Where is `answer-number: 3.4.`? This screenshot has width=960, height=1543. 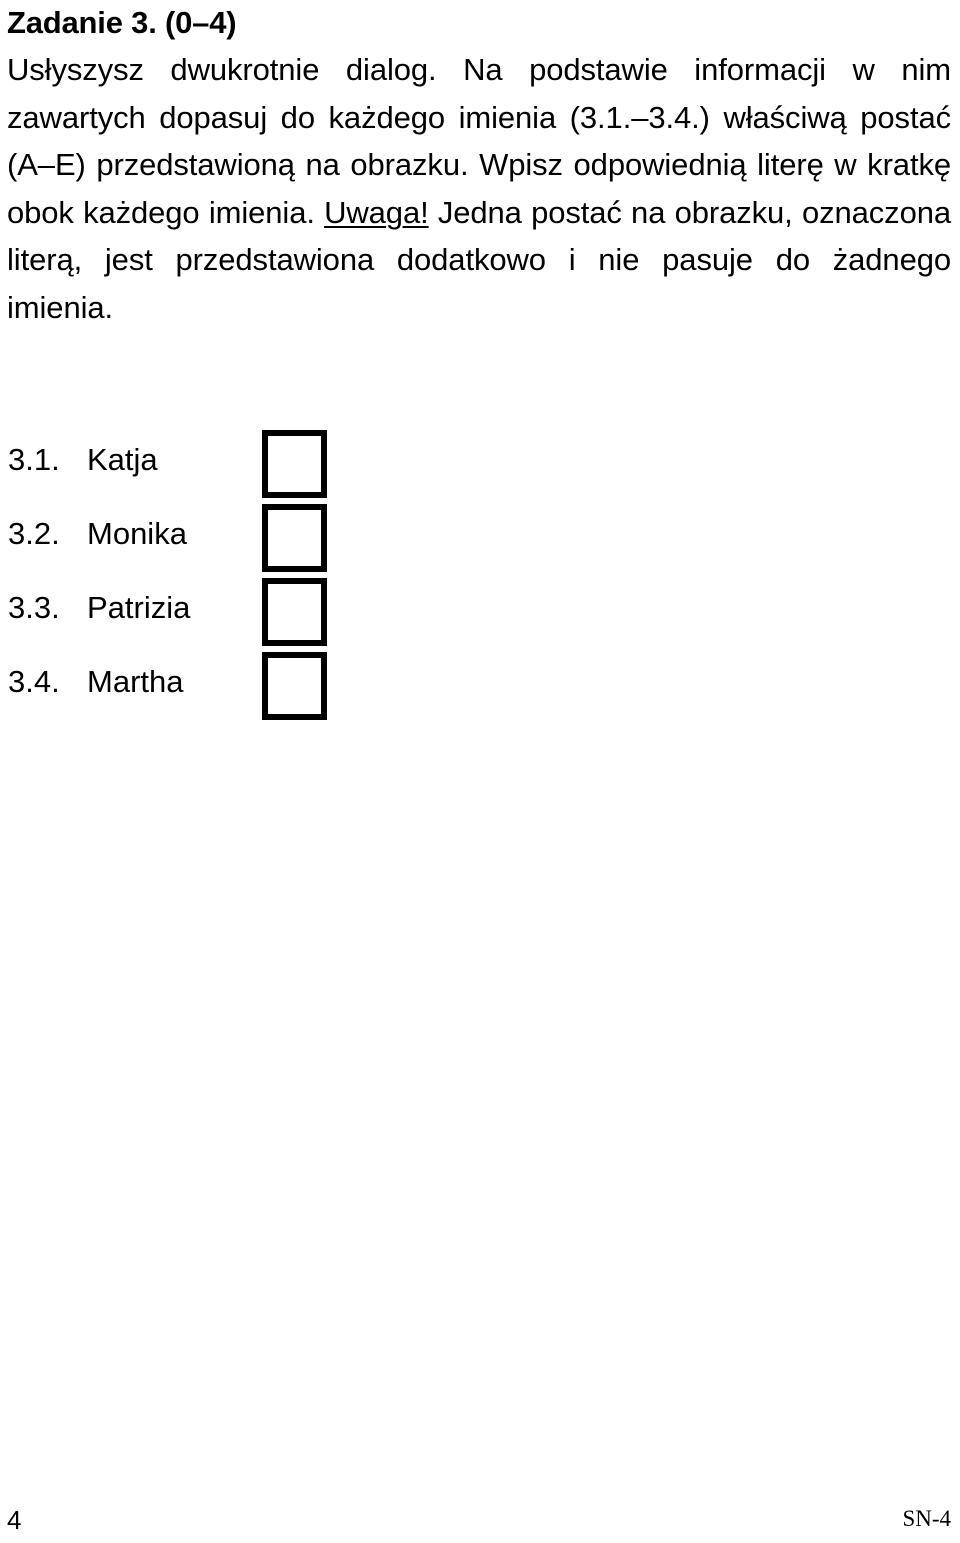
answer-number: 3.4. is located at coordinates (34, 681).